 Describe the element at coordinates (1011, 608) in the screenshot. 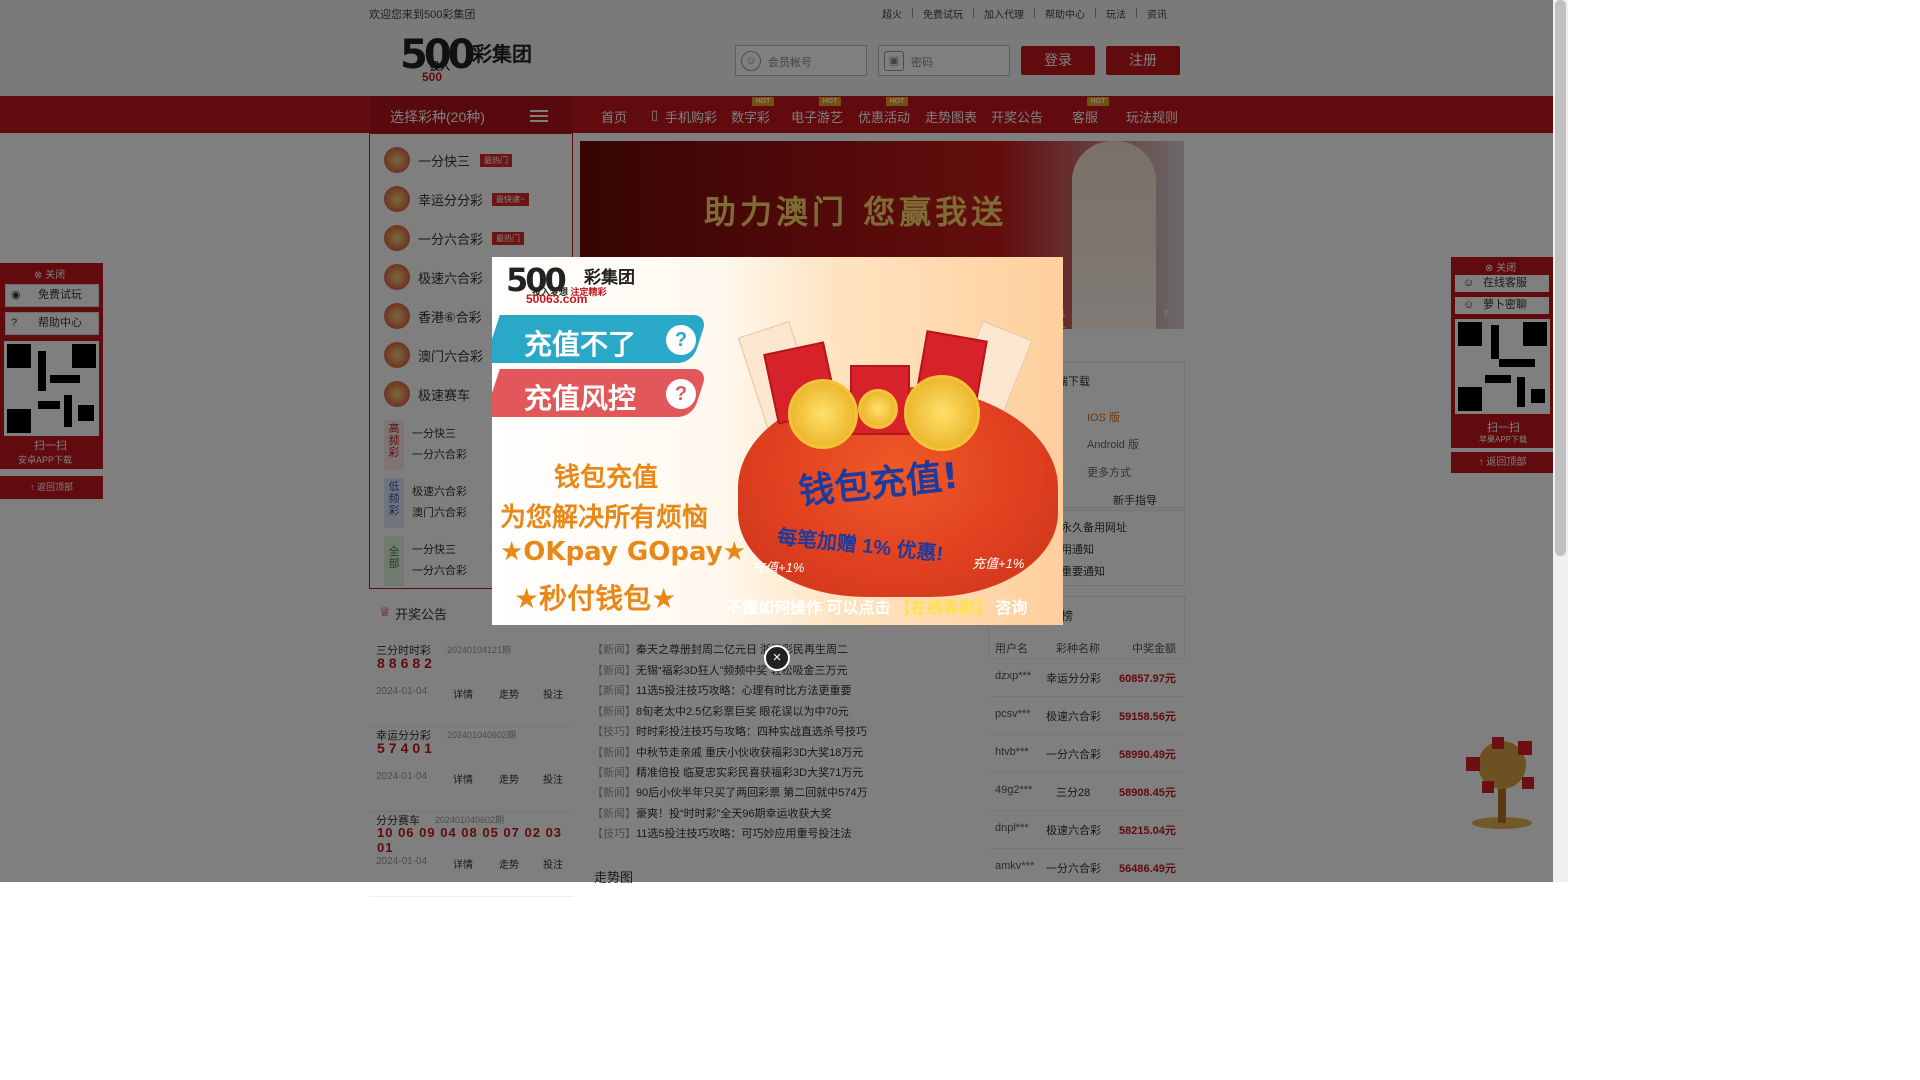

I see `popup-bottom-suffix: 咨询` at that location.